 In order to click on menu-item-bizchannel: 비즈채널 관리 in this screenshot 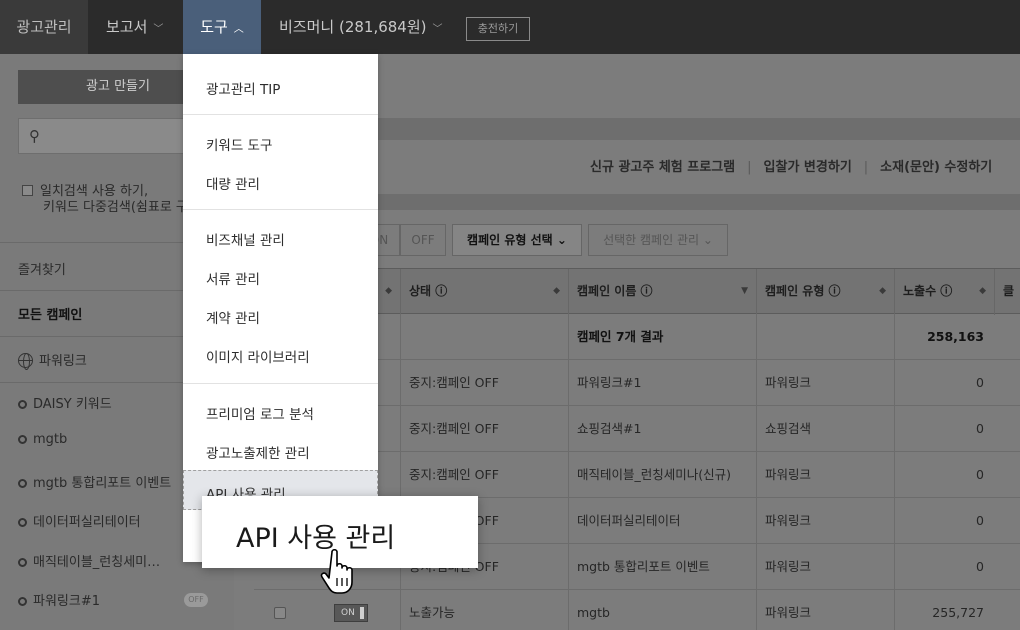, I will do `click(245, 239)`.